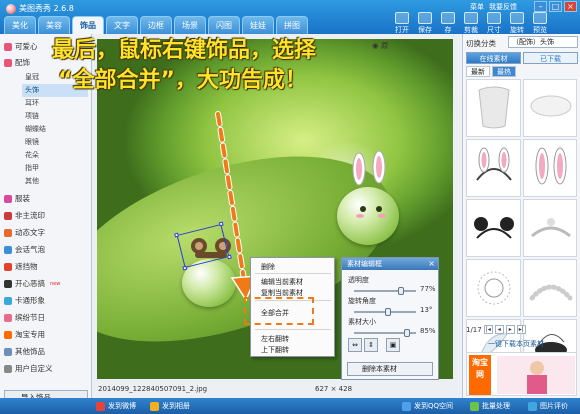 The height and width of the screenshot is (414, 580). Describe the element at coordinates (46, 284) in the screenshot. I see `sidebar-item-funny: 开心恶搞 new` at that location.